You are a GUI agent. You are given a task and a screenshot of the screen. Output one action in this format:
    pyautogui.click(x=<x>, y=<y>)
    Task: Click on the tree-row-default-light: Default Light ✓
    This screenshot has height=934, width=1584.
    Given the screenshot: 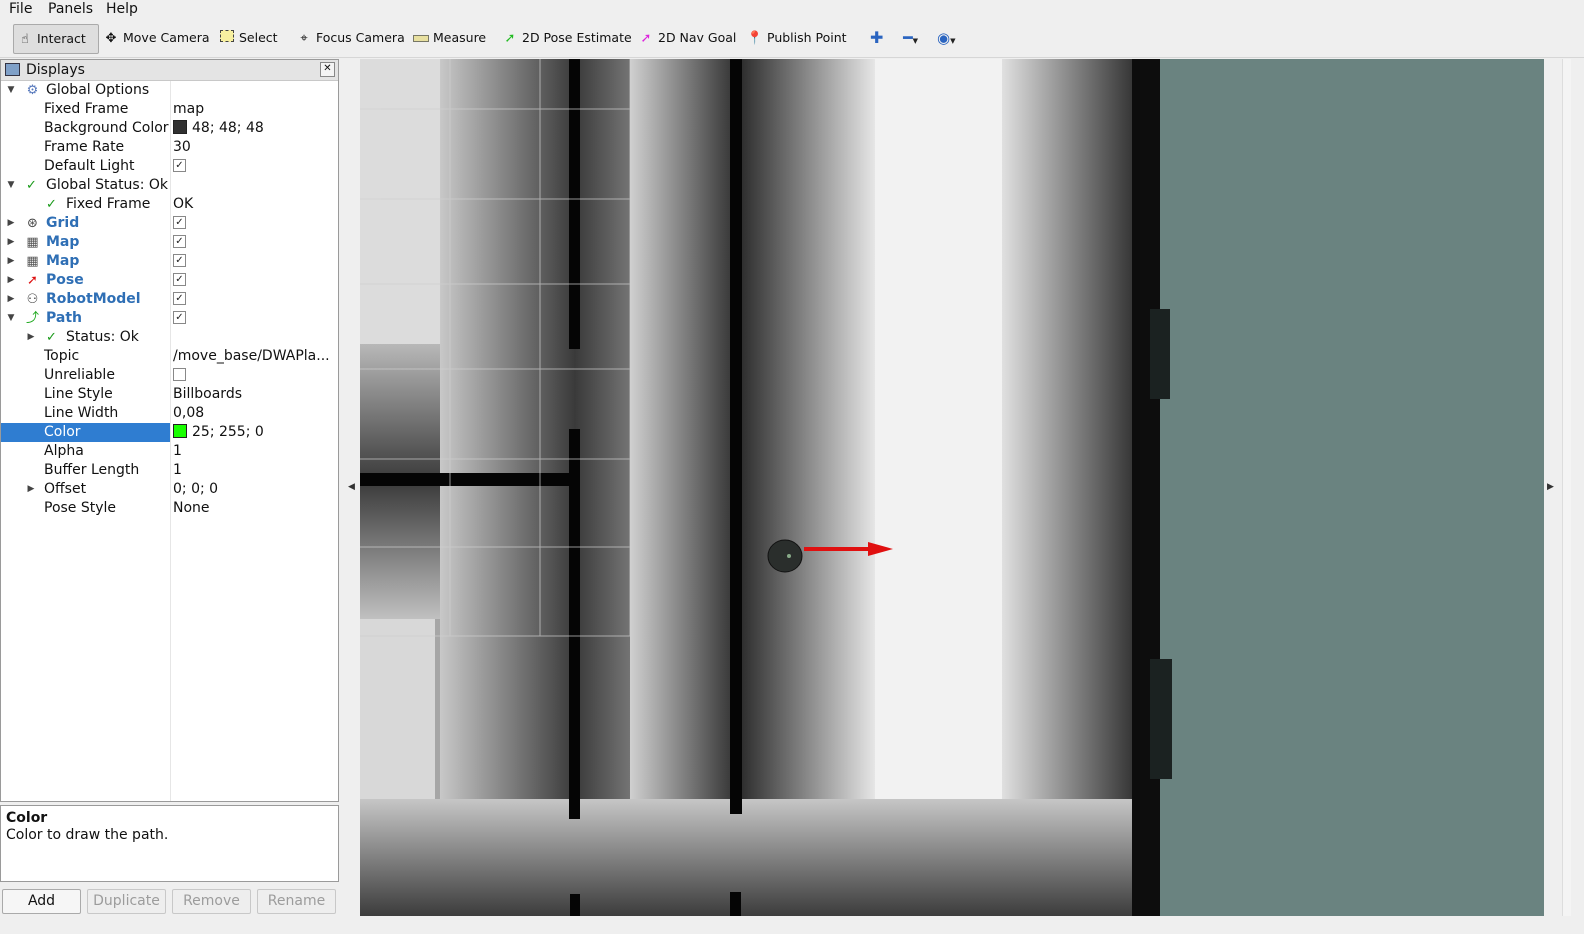 What is the action you would take?
    pyautogui.click(x=169, y=166)
    